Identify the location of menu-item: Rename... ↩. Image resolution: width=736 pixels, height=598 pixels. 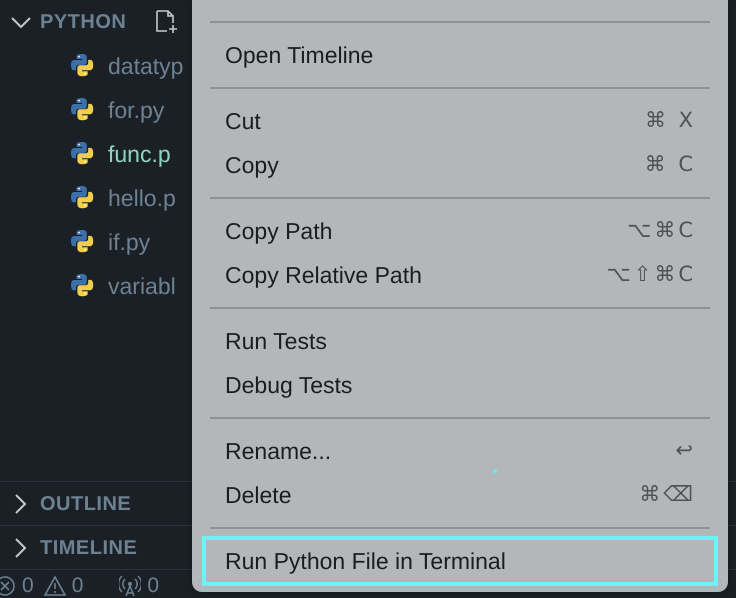
(460, 451).